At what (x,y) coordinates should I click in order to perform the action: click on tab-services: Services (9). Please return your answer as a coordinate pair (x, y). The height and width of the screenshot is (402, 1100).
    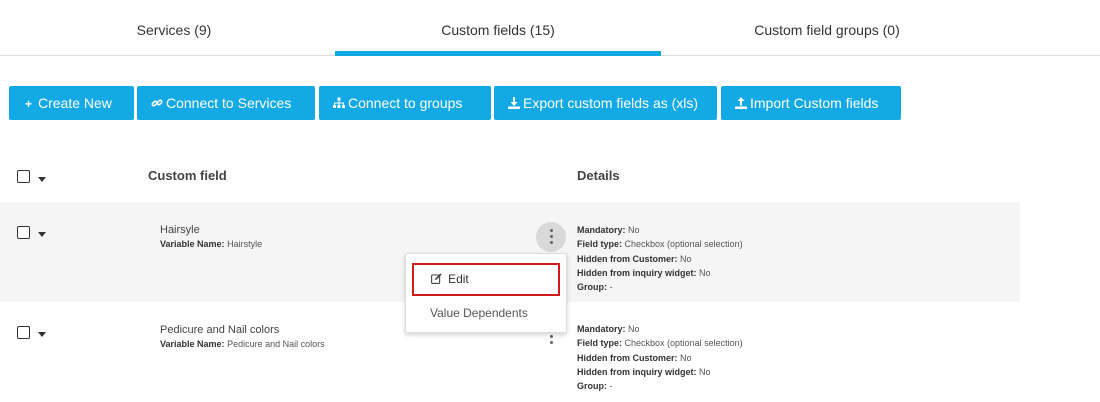
    Looking at the image, I should click on (174, 28).